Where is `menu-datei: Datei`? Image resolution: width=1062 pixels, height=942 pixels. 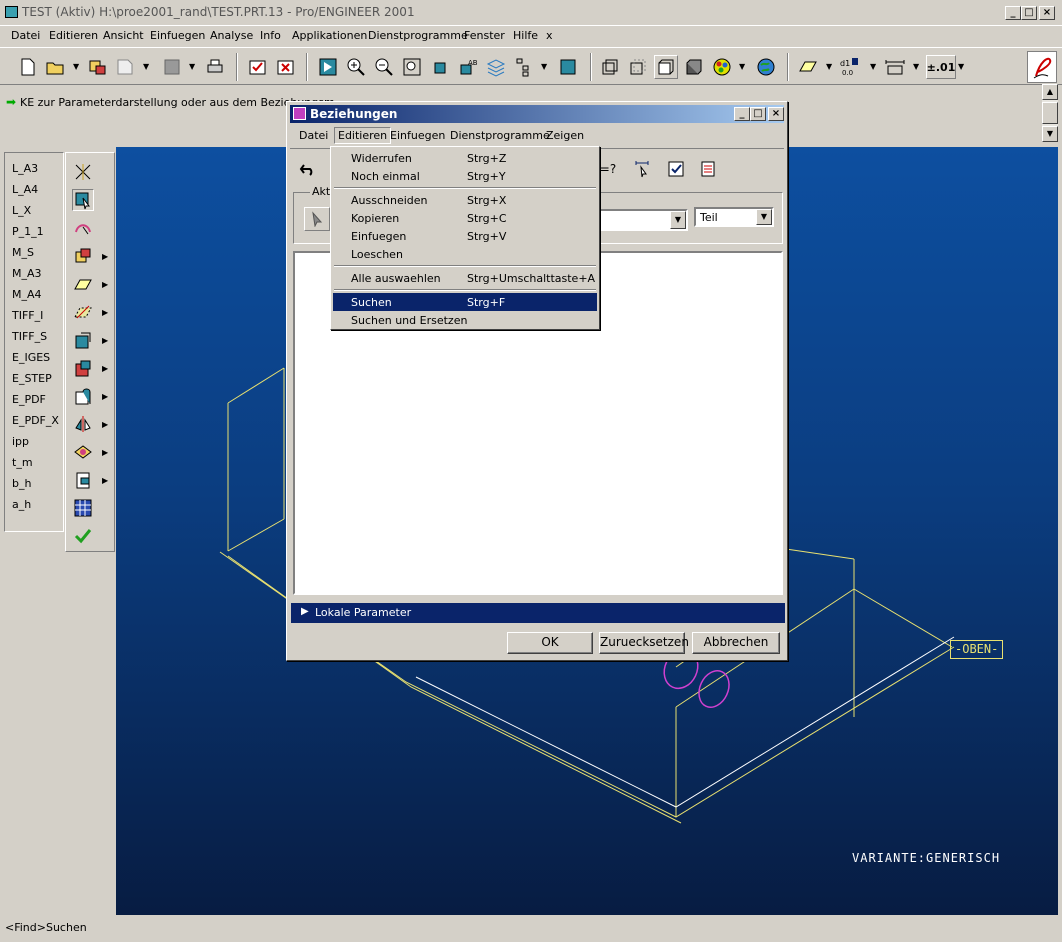 menu-datei: Datei is located at coordinates (25, 35).